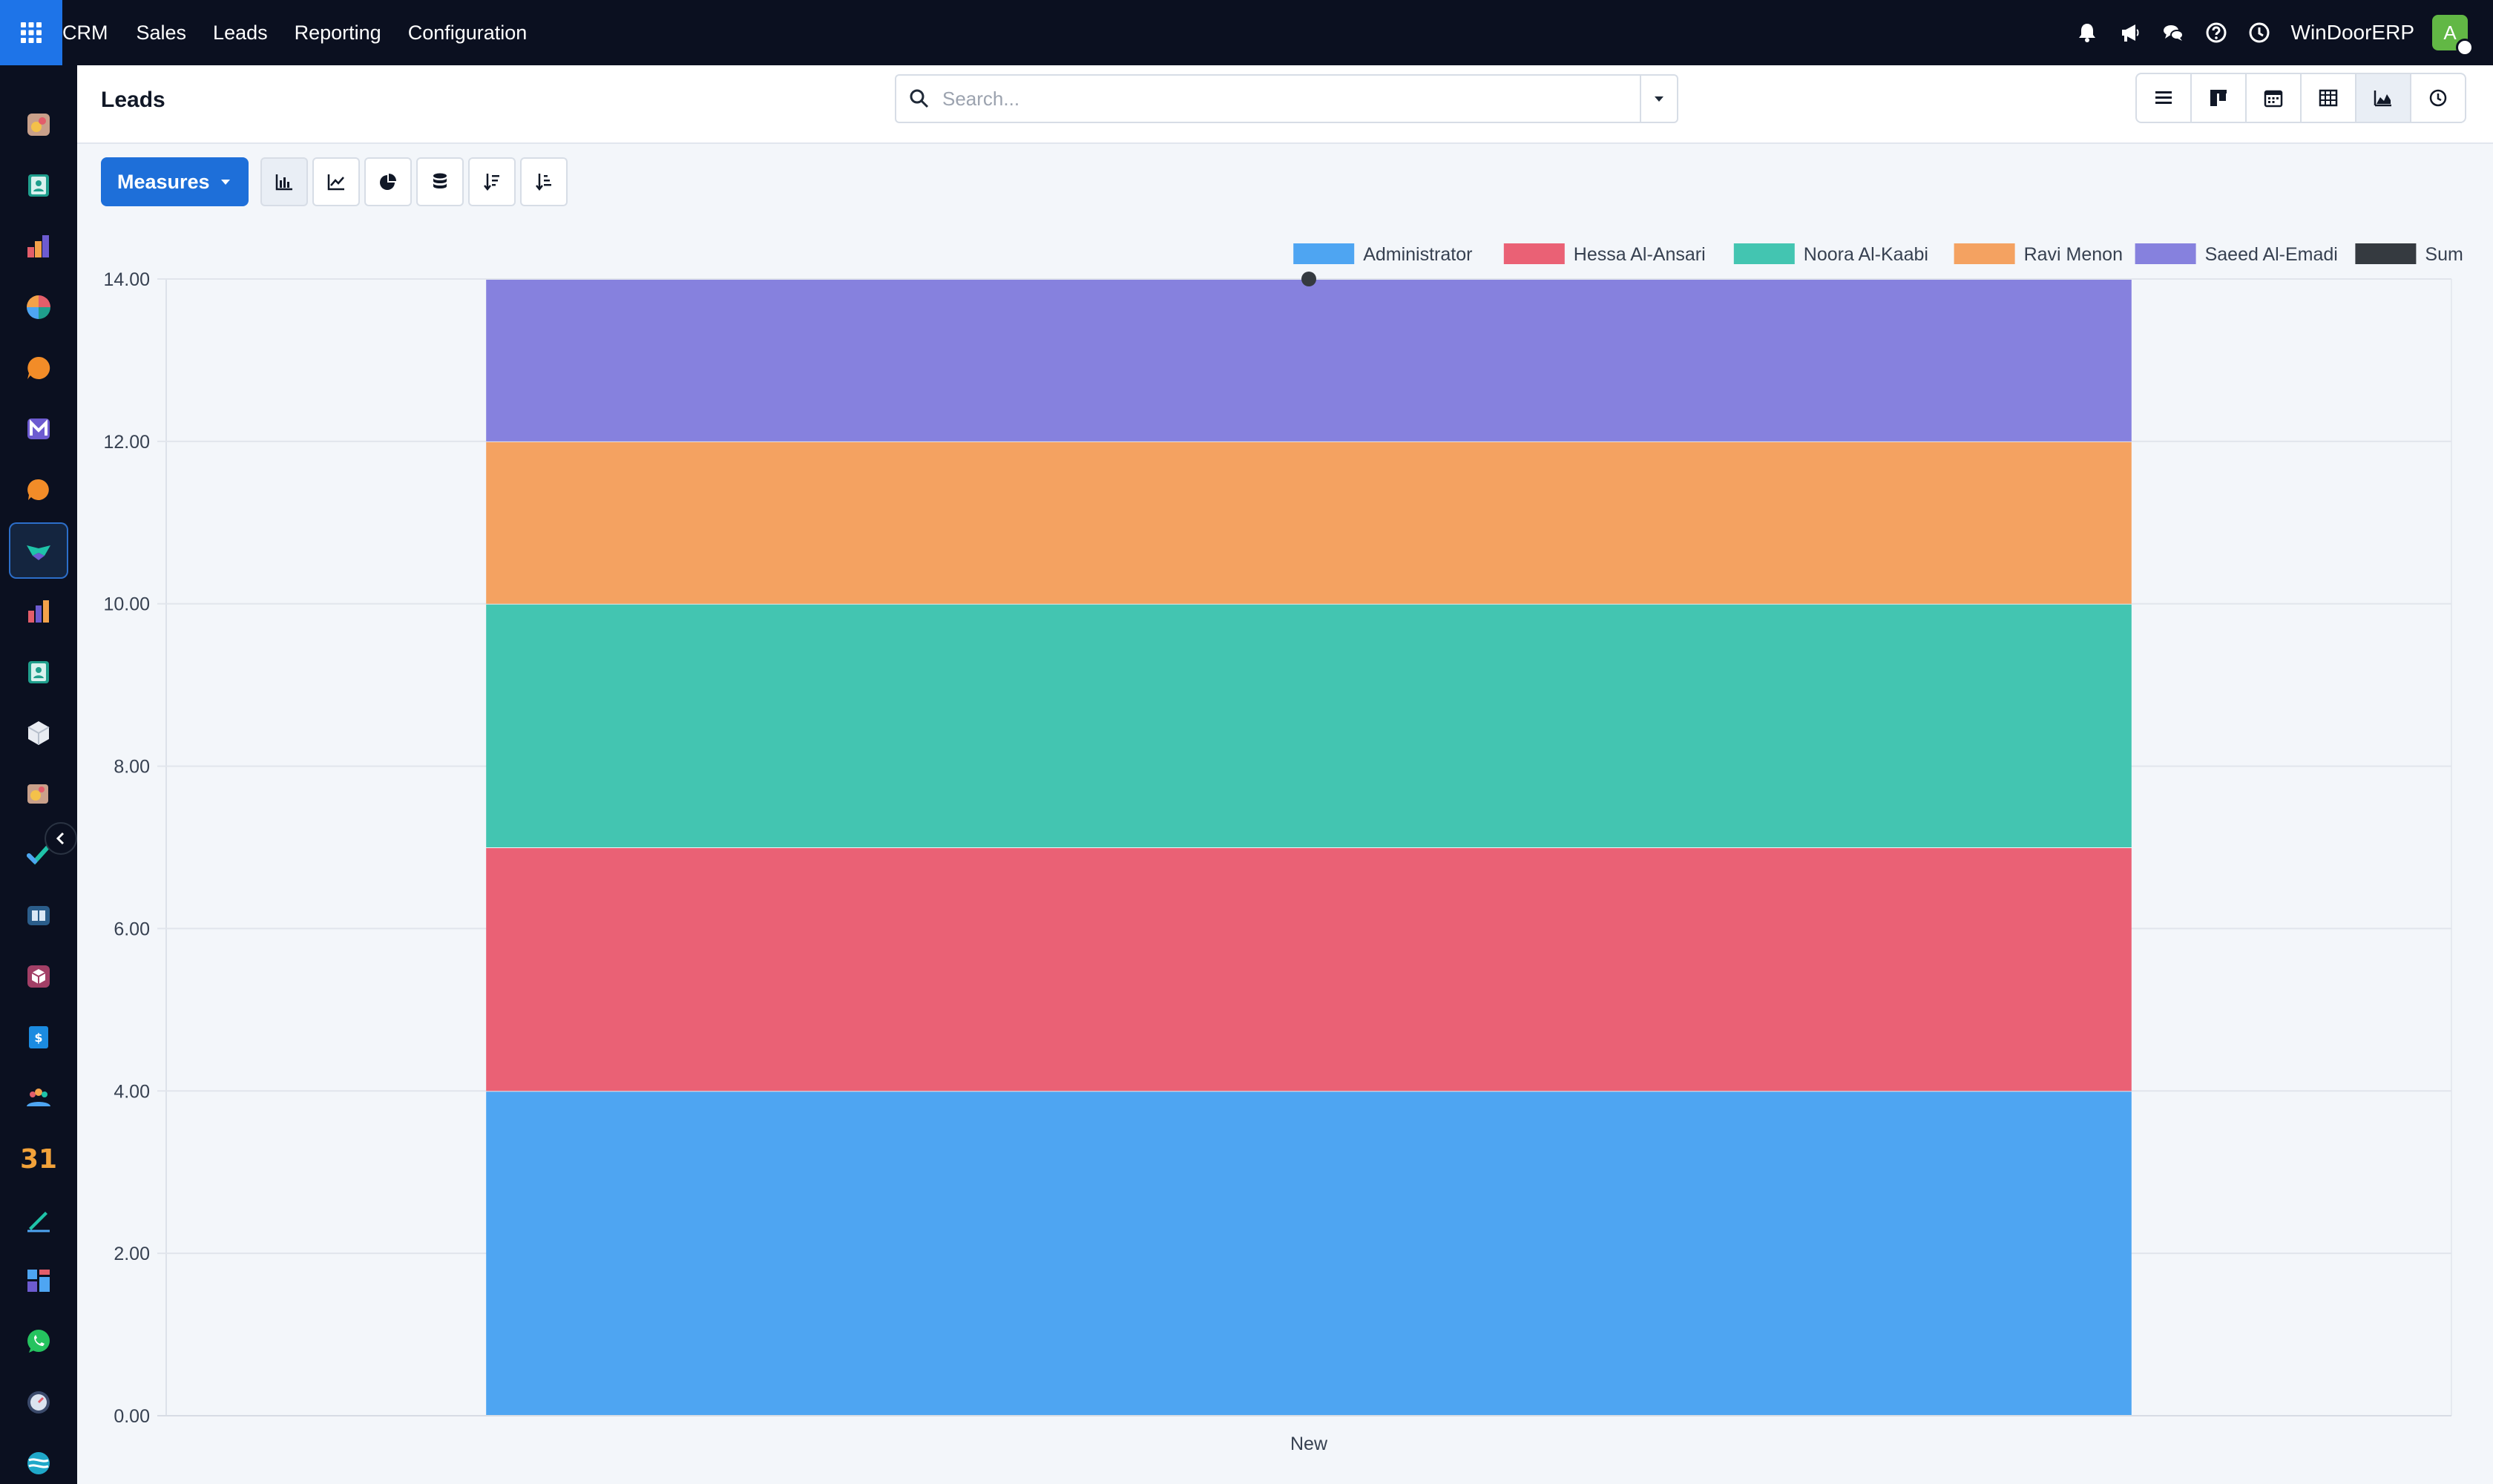  What do you see at coordinates (38, 1280) in the screenshot?
I see `dashboards-app-icon` at bounding box center [38, 1280].